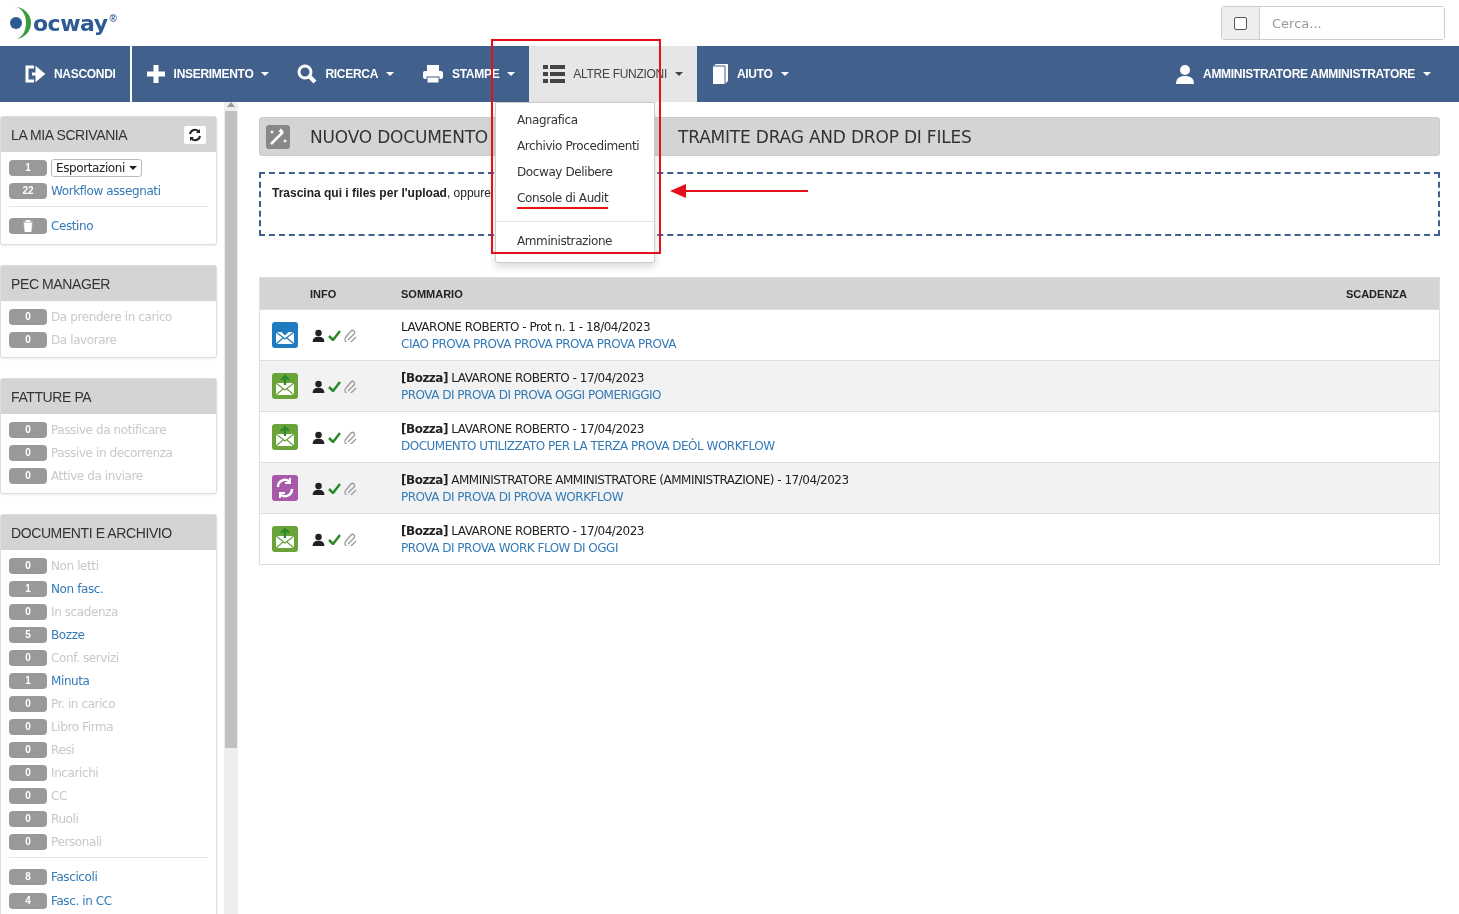  Describe the element at coordinates (195, 134) in the screenshot. I see `refresh-button` at that location.